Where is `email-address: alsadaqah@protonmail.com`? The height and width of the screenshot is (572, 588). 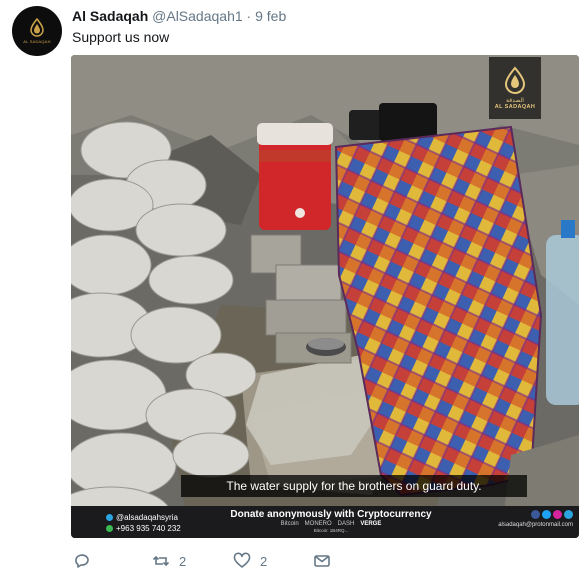 email-address: alsadaqah@protonmail.com is located at coordinates (535, 525).